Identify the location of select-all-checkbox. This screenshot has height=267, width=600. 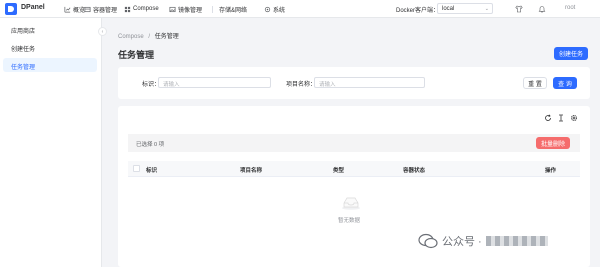
(136, 168).